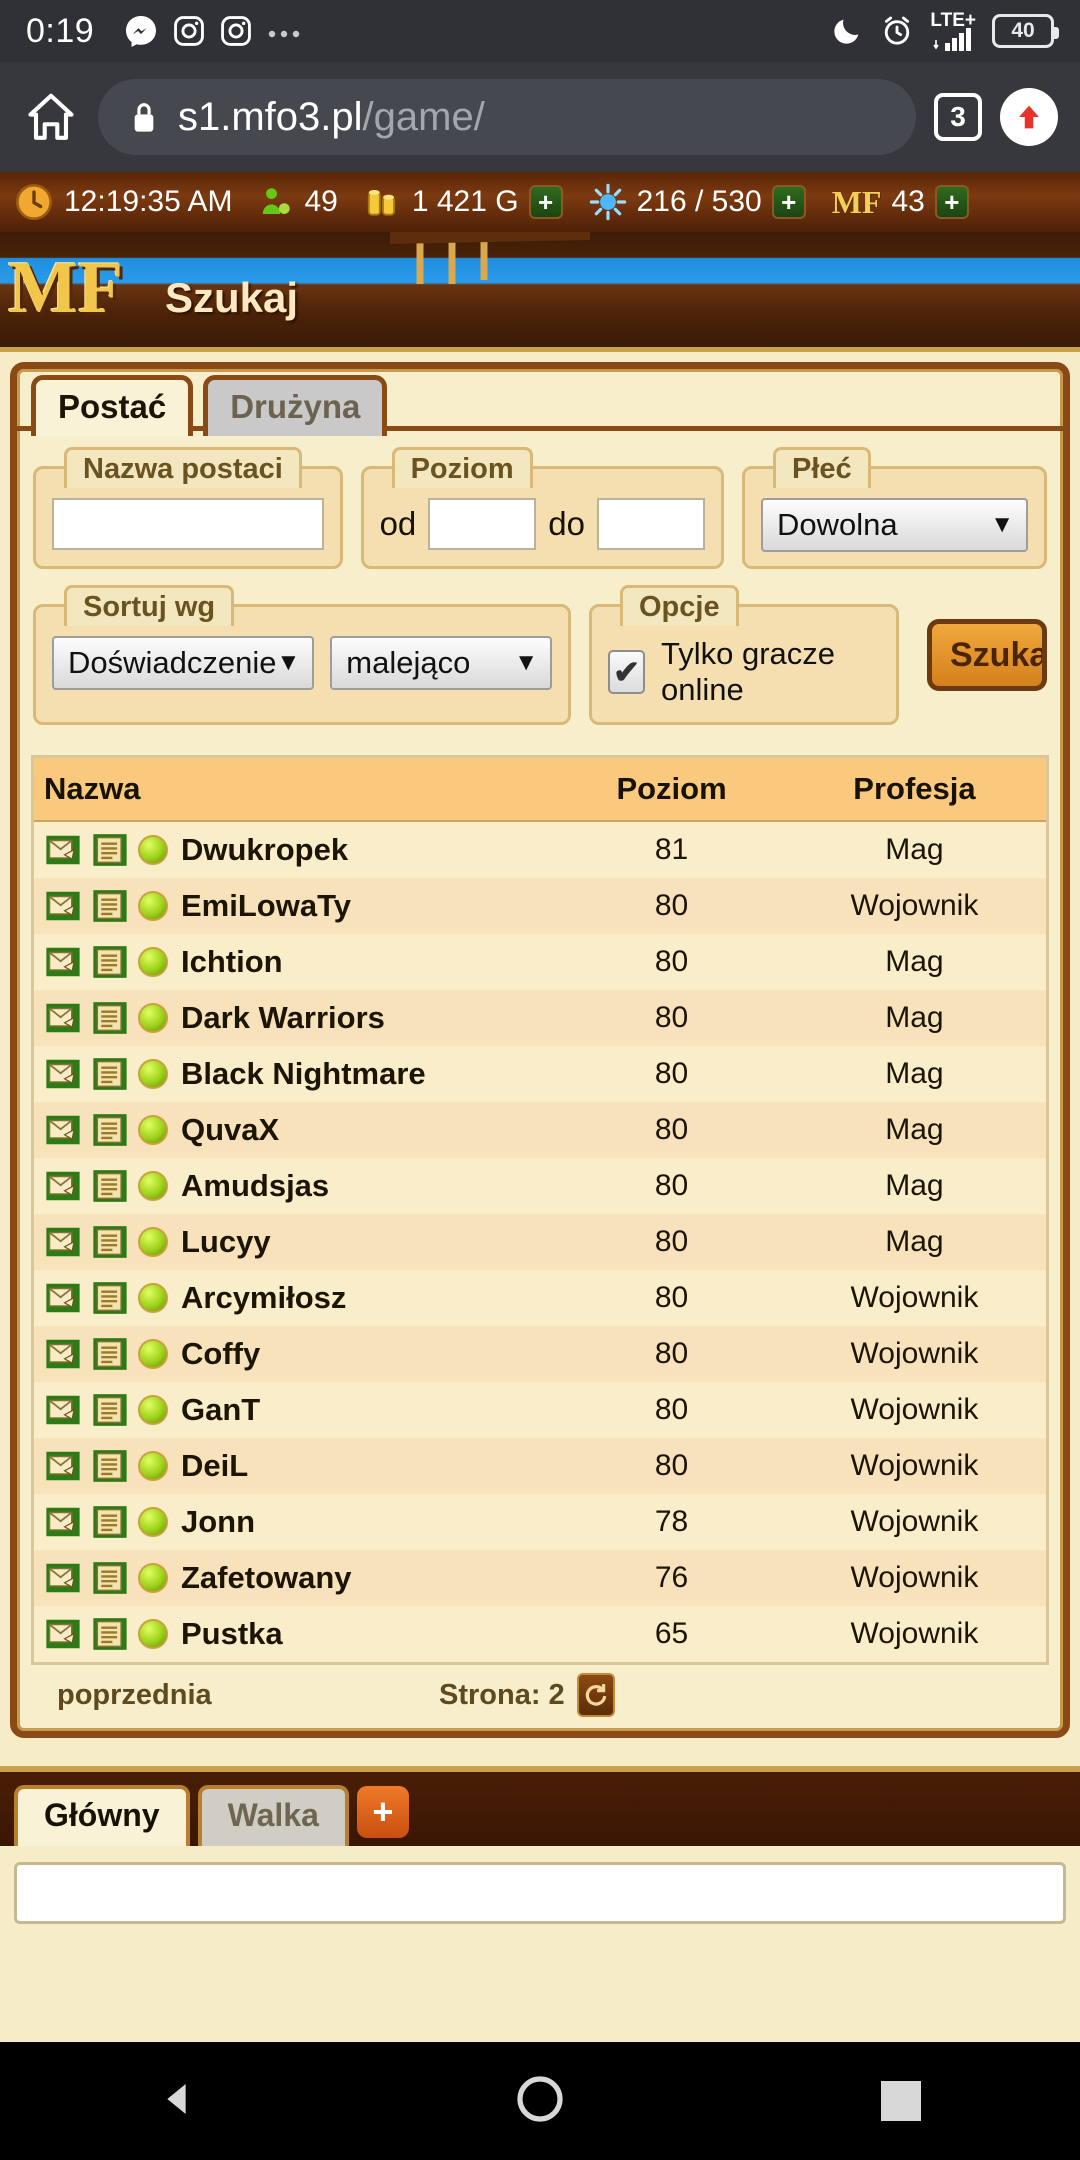 The height and width of the screenshot is (2160, 1080). Describe the element at coordinates (540, 1298) in the screenshot. I see `table-row: Arcymiłosz 80 Wojownik` at that location.